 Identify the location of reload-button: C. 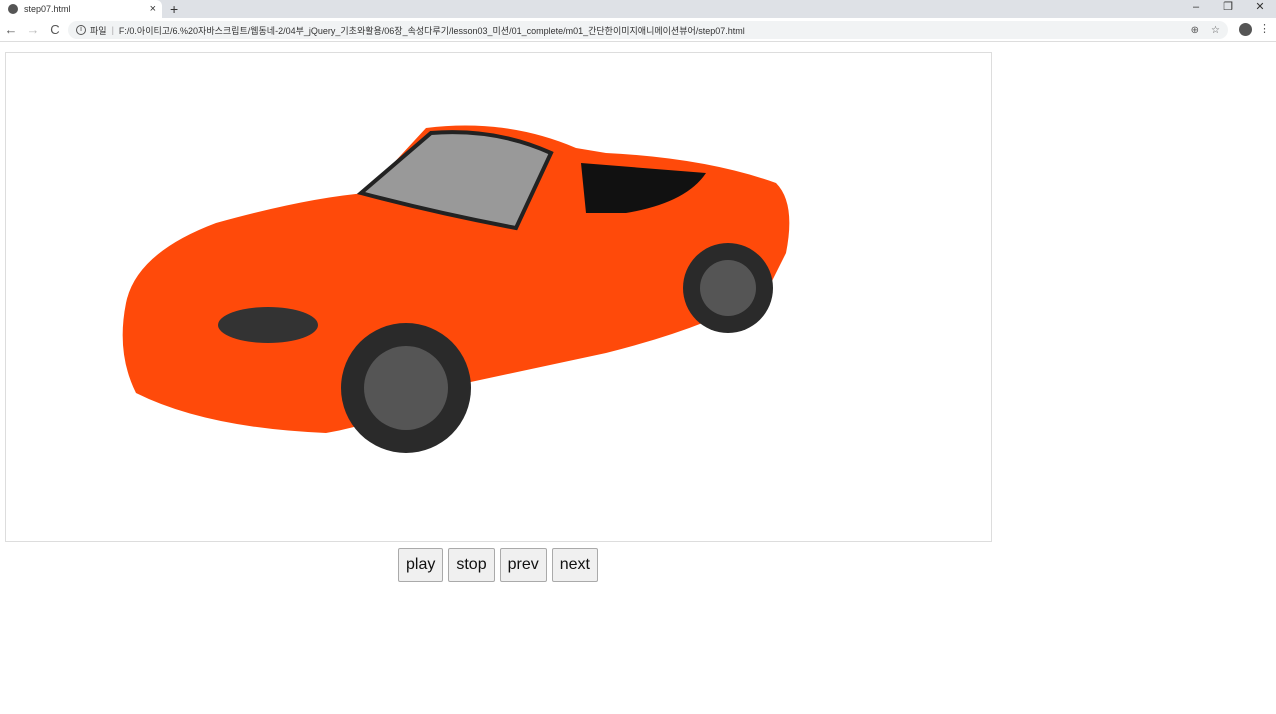
(55, 29).